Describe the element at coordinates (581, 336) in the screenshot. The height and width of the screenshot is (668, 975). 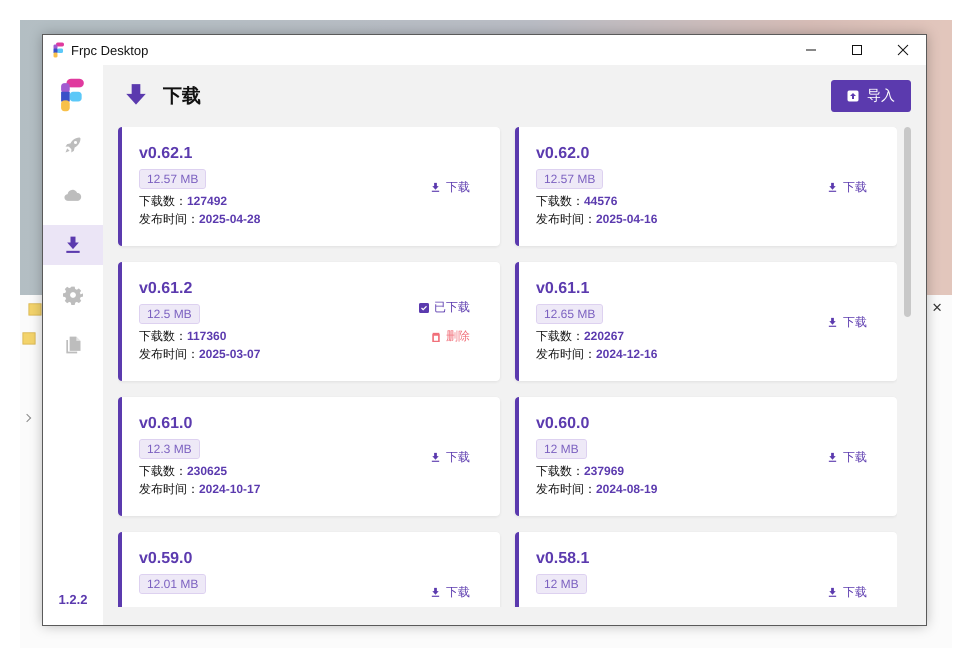
I see `download-count: 下载数：220267` at that location.